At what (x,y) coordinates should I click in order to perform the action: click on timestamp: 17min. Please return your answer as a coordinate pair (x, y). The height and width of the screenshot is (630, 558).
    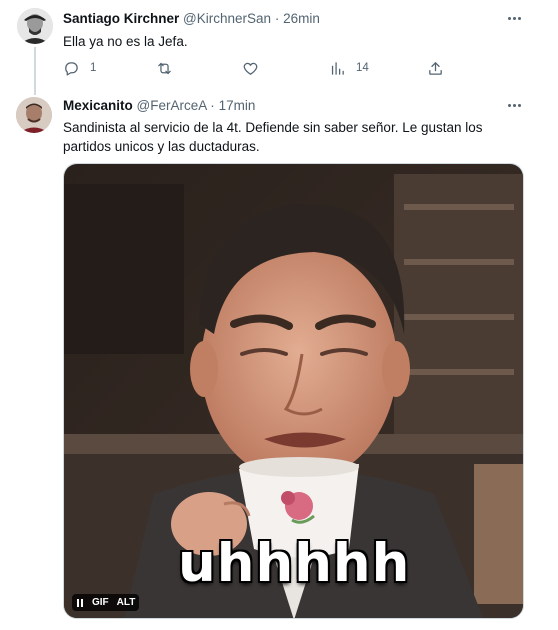
    Looking at the image, I should click on (237, 105).